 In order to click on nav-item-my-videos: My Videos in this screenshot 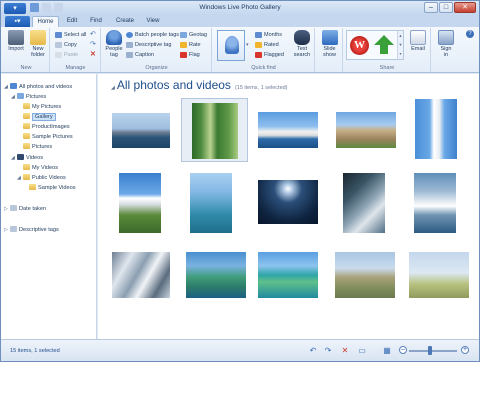, I will do `click(40, 168)`.